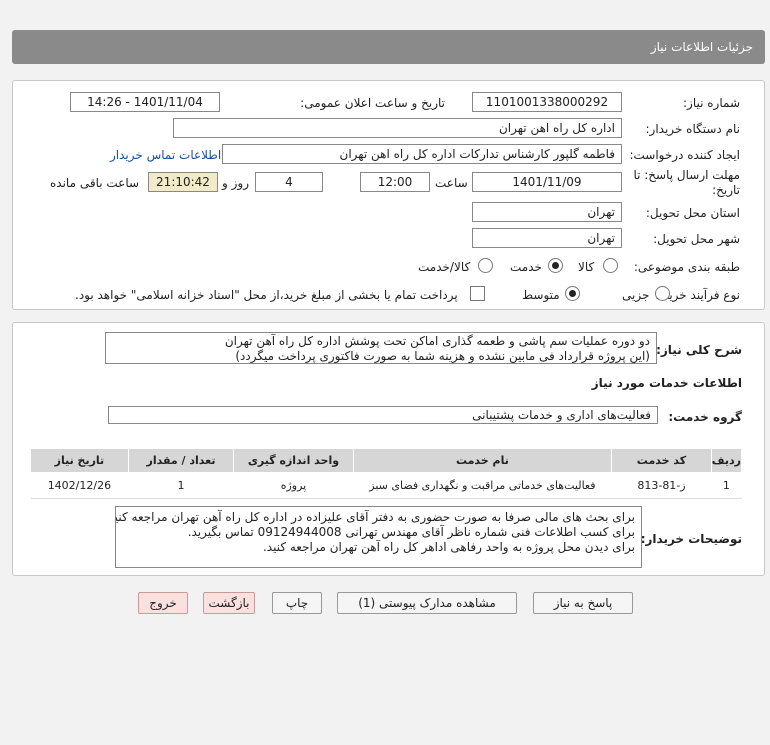 This screenshot has height=745, width=770. Describe the element at coordinates (726, 485) in the screenshot. I see `cell-row: 1` at that location.